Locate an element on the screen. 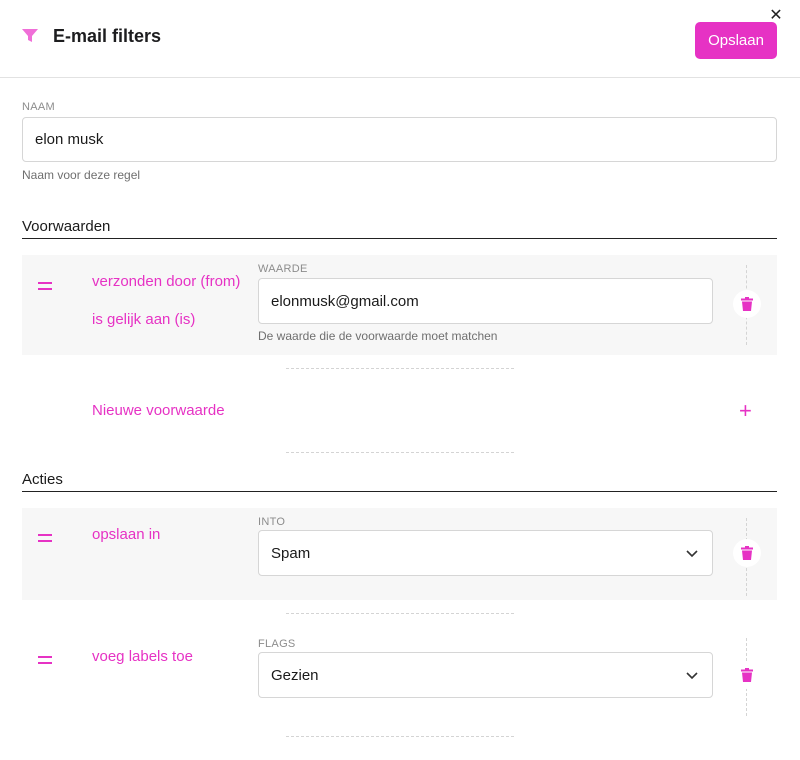 The height and width of the screenshot is (760, 800). close-icon: ✕ is located at coordinates (776, 16).